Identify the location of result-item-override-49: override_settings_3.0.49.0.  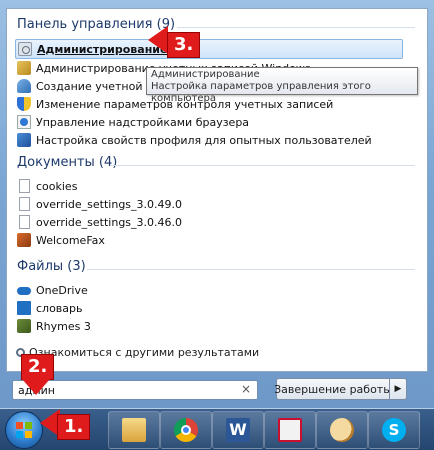
(99, 204).